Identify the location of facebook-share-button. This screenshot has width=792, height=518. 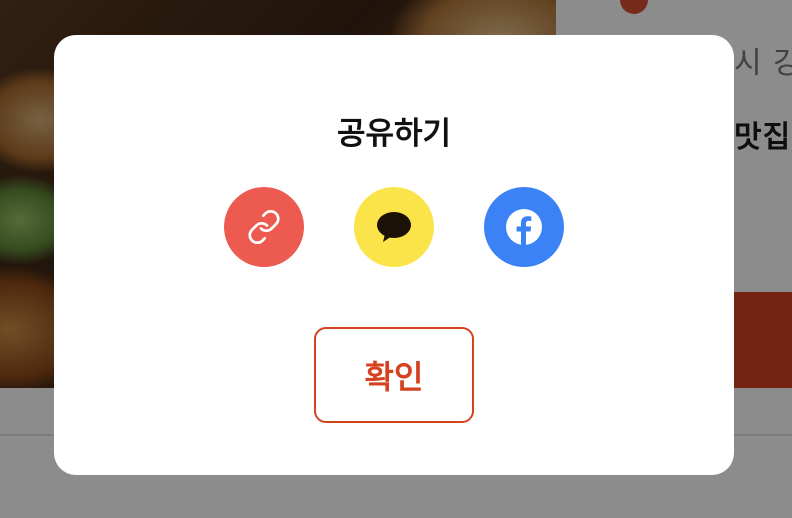
(524, 227).